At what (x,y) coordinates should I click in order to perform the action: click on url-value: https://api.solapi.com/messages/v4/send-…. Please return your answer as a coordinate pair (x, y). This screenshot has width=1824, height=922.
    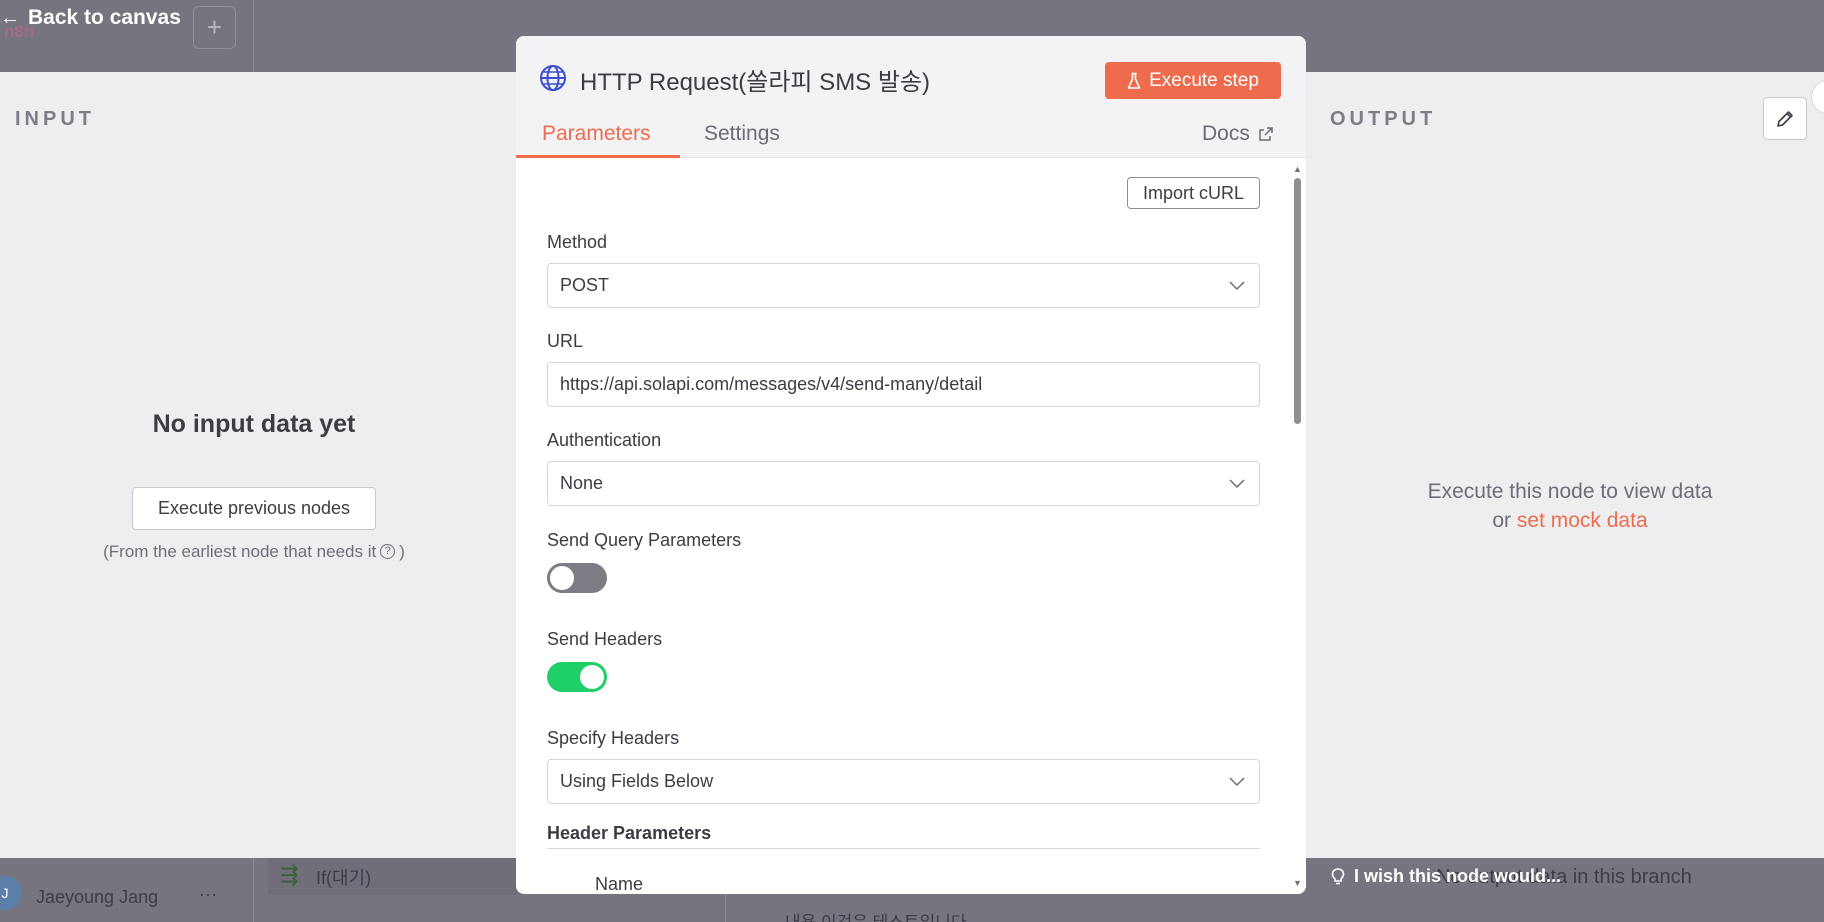
    Looking at the image, I should click on (771, 384).